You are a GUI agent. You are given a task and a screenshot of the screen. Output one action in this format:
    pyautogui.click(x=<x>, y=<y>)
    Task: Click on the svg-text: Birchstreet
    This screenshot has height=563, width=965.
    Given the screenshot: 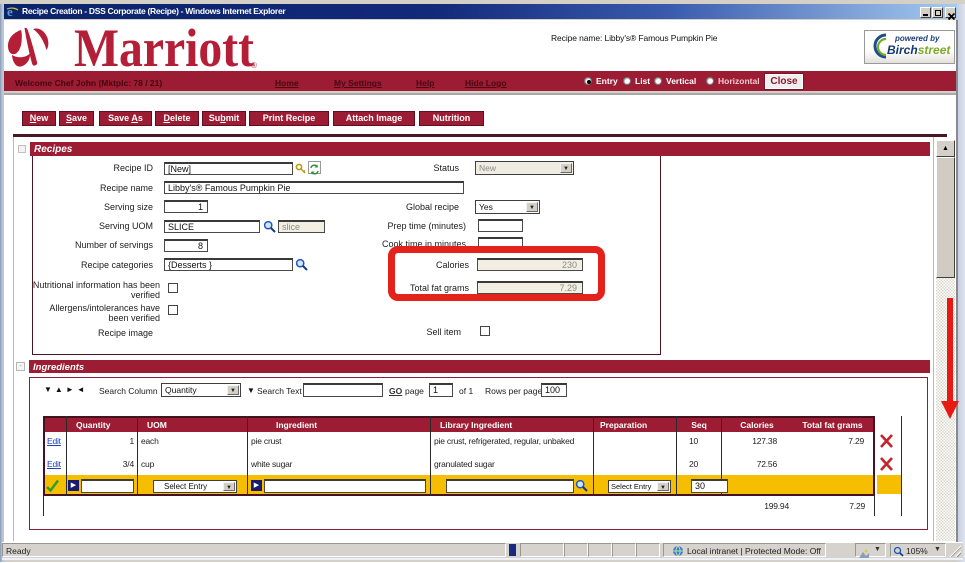 What is the action you would take?
    pyautogui.click(x=919, y=50)
    